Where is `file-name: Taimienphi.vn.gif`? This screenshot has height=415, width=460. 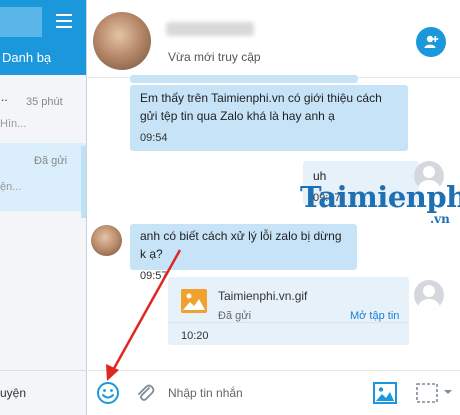
file-name: Taimienphi.vn.gif is located at coordinates (263, 296).